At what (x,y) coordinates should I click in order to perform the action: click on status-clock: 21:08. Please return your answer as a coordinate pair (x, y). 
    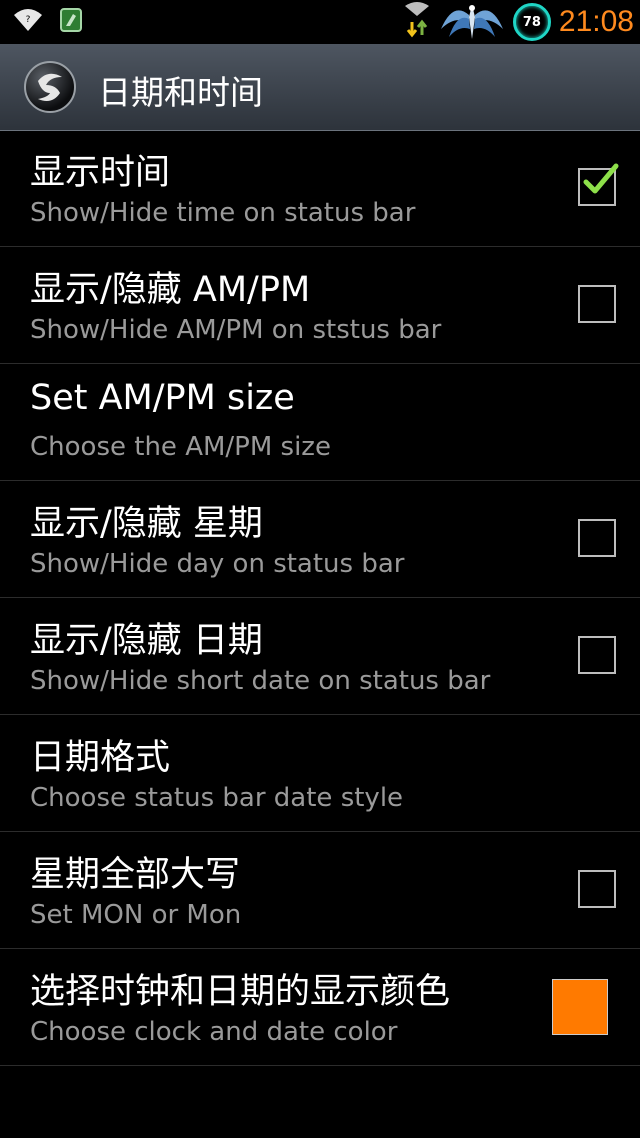
    Looking at the image, I should click on (596, 21).